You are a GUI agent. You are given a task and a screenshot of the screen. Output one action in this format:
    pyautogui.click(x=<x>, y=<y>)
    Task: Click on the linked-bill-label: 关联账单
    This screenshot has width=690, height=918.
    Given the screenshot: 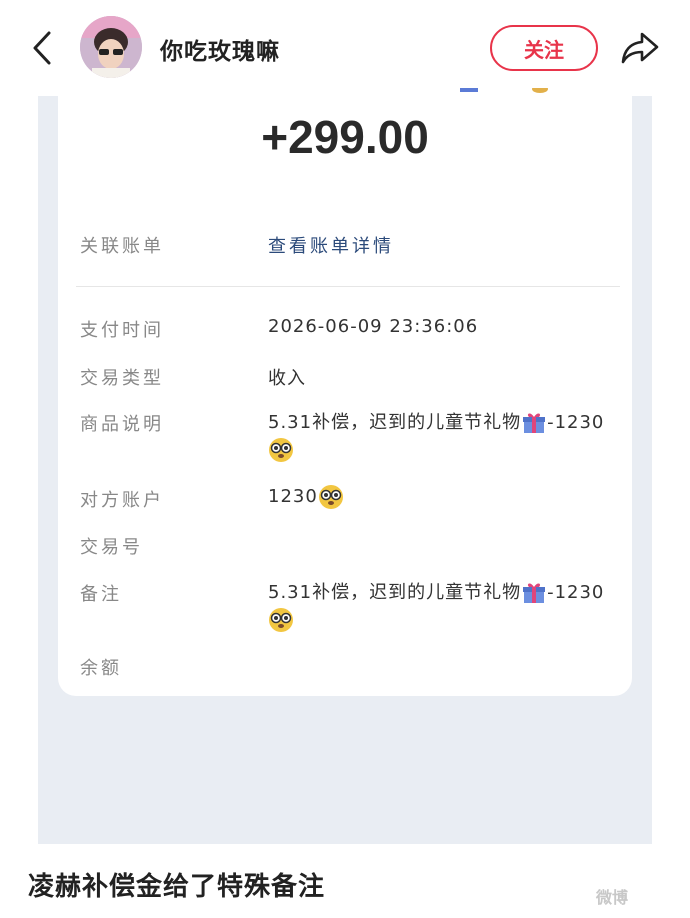 What is the action you would take?
    pyautogui.click(x=122, y=246)
    